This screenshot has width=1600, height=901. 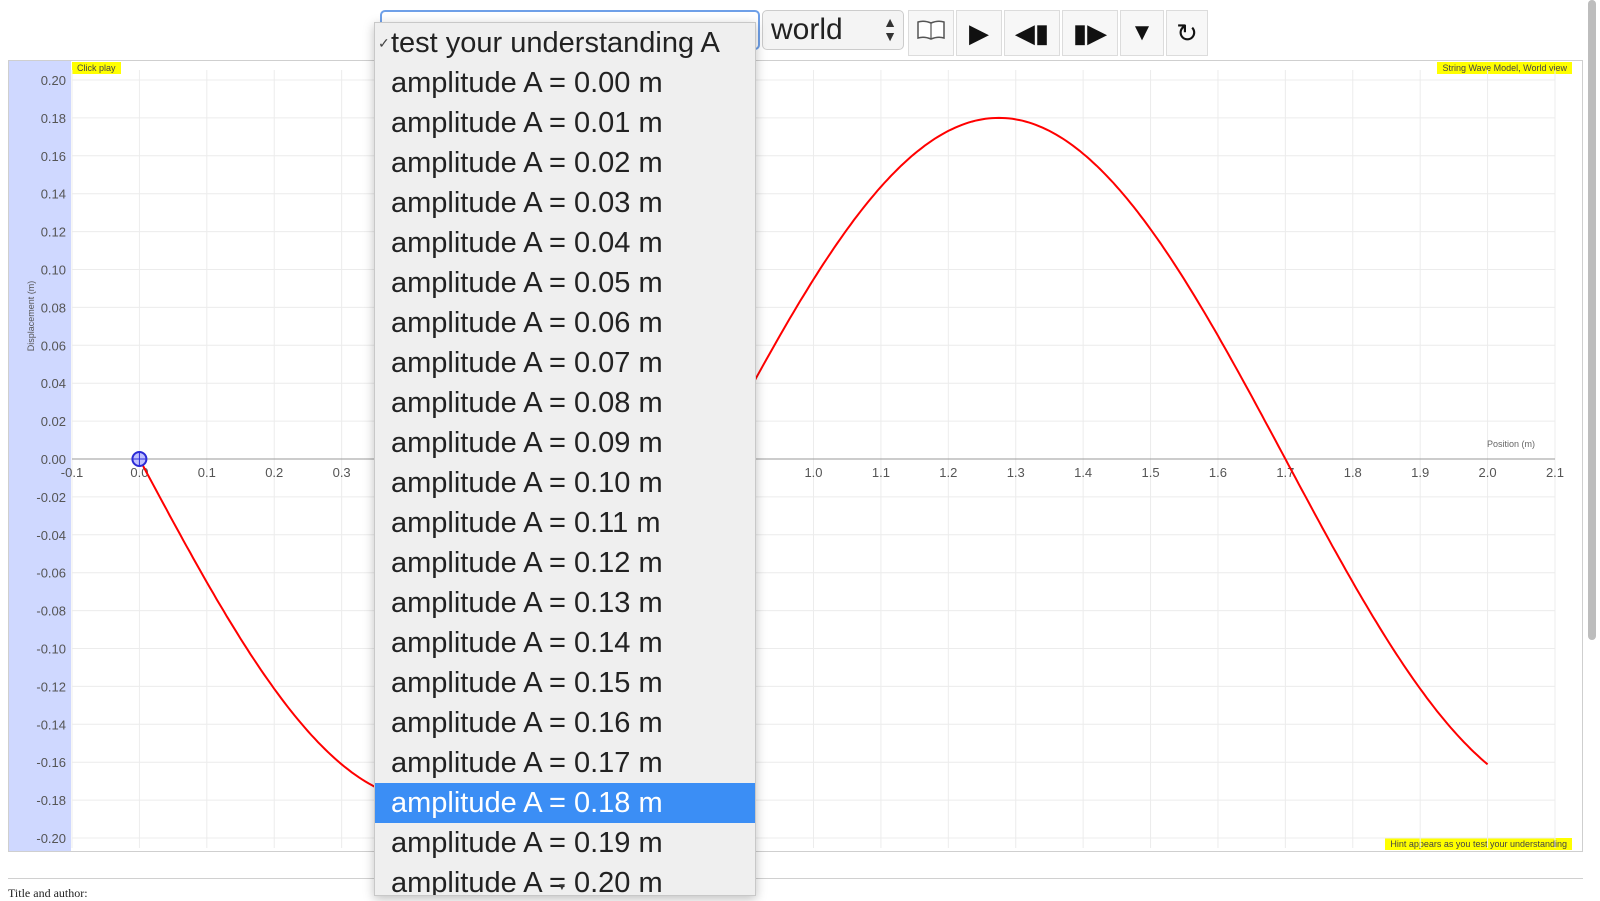 I want to click on checkmark-icon: ✓, so click(x=384, y=43).